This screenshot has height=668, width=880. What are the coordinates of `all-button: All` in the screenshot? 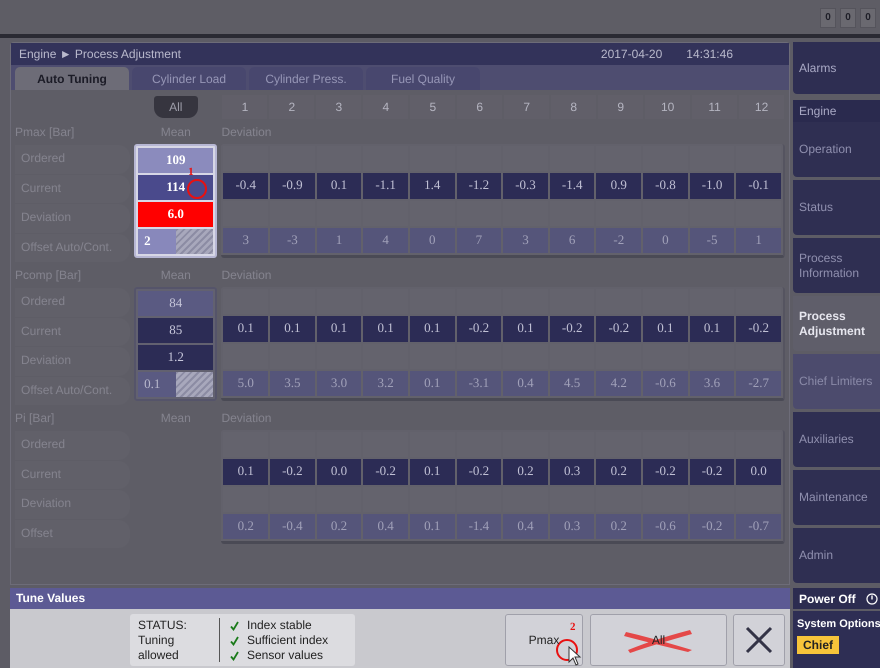 It's located at (176, 107).